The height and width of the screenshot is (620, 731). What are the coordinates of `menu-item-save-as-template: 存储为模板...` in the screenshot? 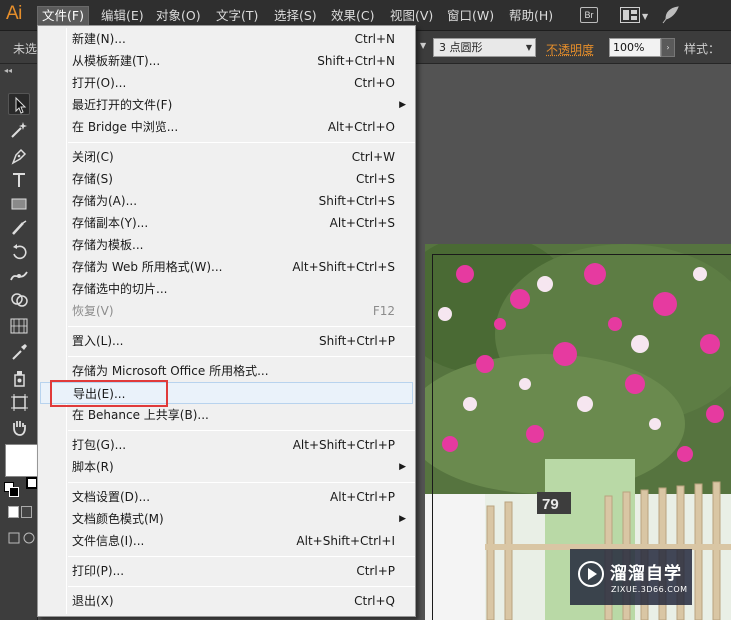 It's located at (226, 245).